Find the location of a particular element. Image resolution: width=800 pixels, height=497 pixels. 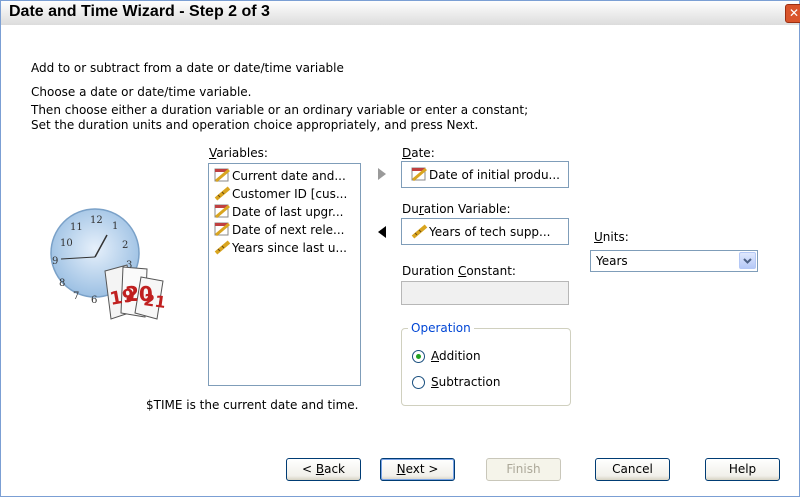

clock-calendar-illustration: 1212 31011 987 6 19 20 21 is located at coordinates (108, 264).